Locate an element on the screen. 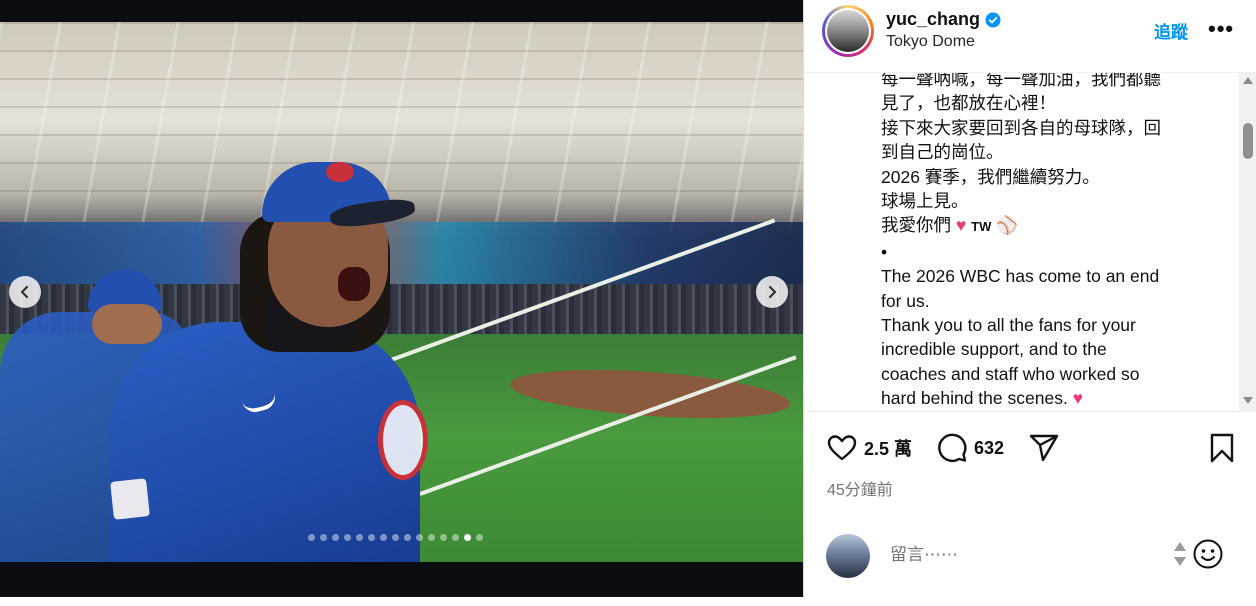 The height and width of the screenshot is (606, 1256). caption-line: incredible support, and to the is located at coordinates (994, 349).